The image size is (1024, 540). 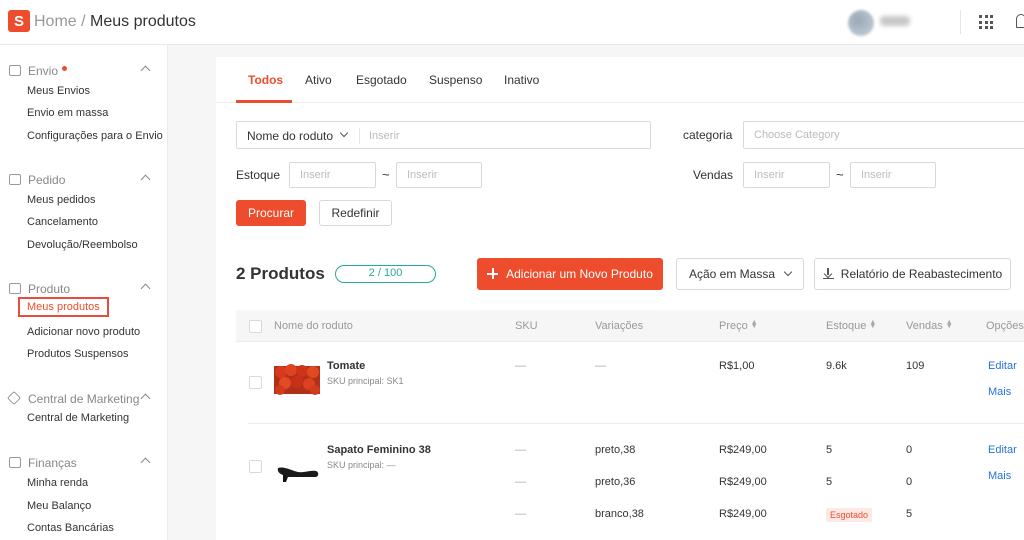 I want to click on sidebar-item-minha-renda: Minha renda, so click(x=57, y=483).